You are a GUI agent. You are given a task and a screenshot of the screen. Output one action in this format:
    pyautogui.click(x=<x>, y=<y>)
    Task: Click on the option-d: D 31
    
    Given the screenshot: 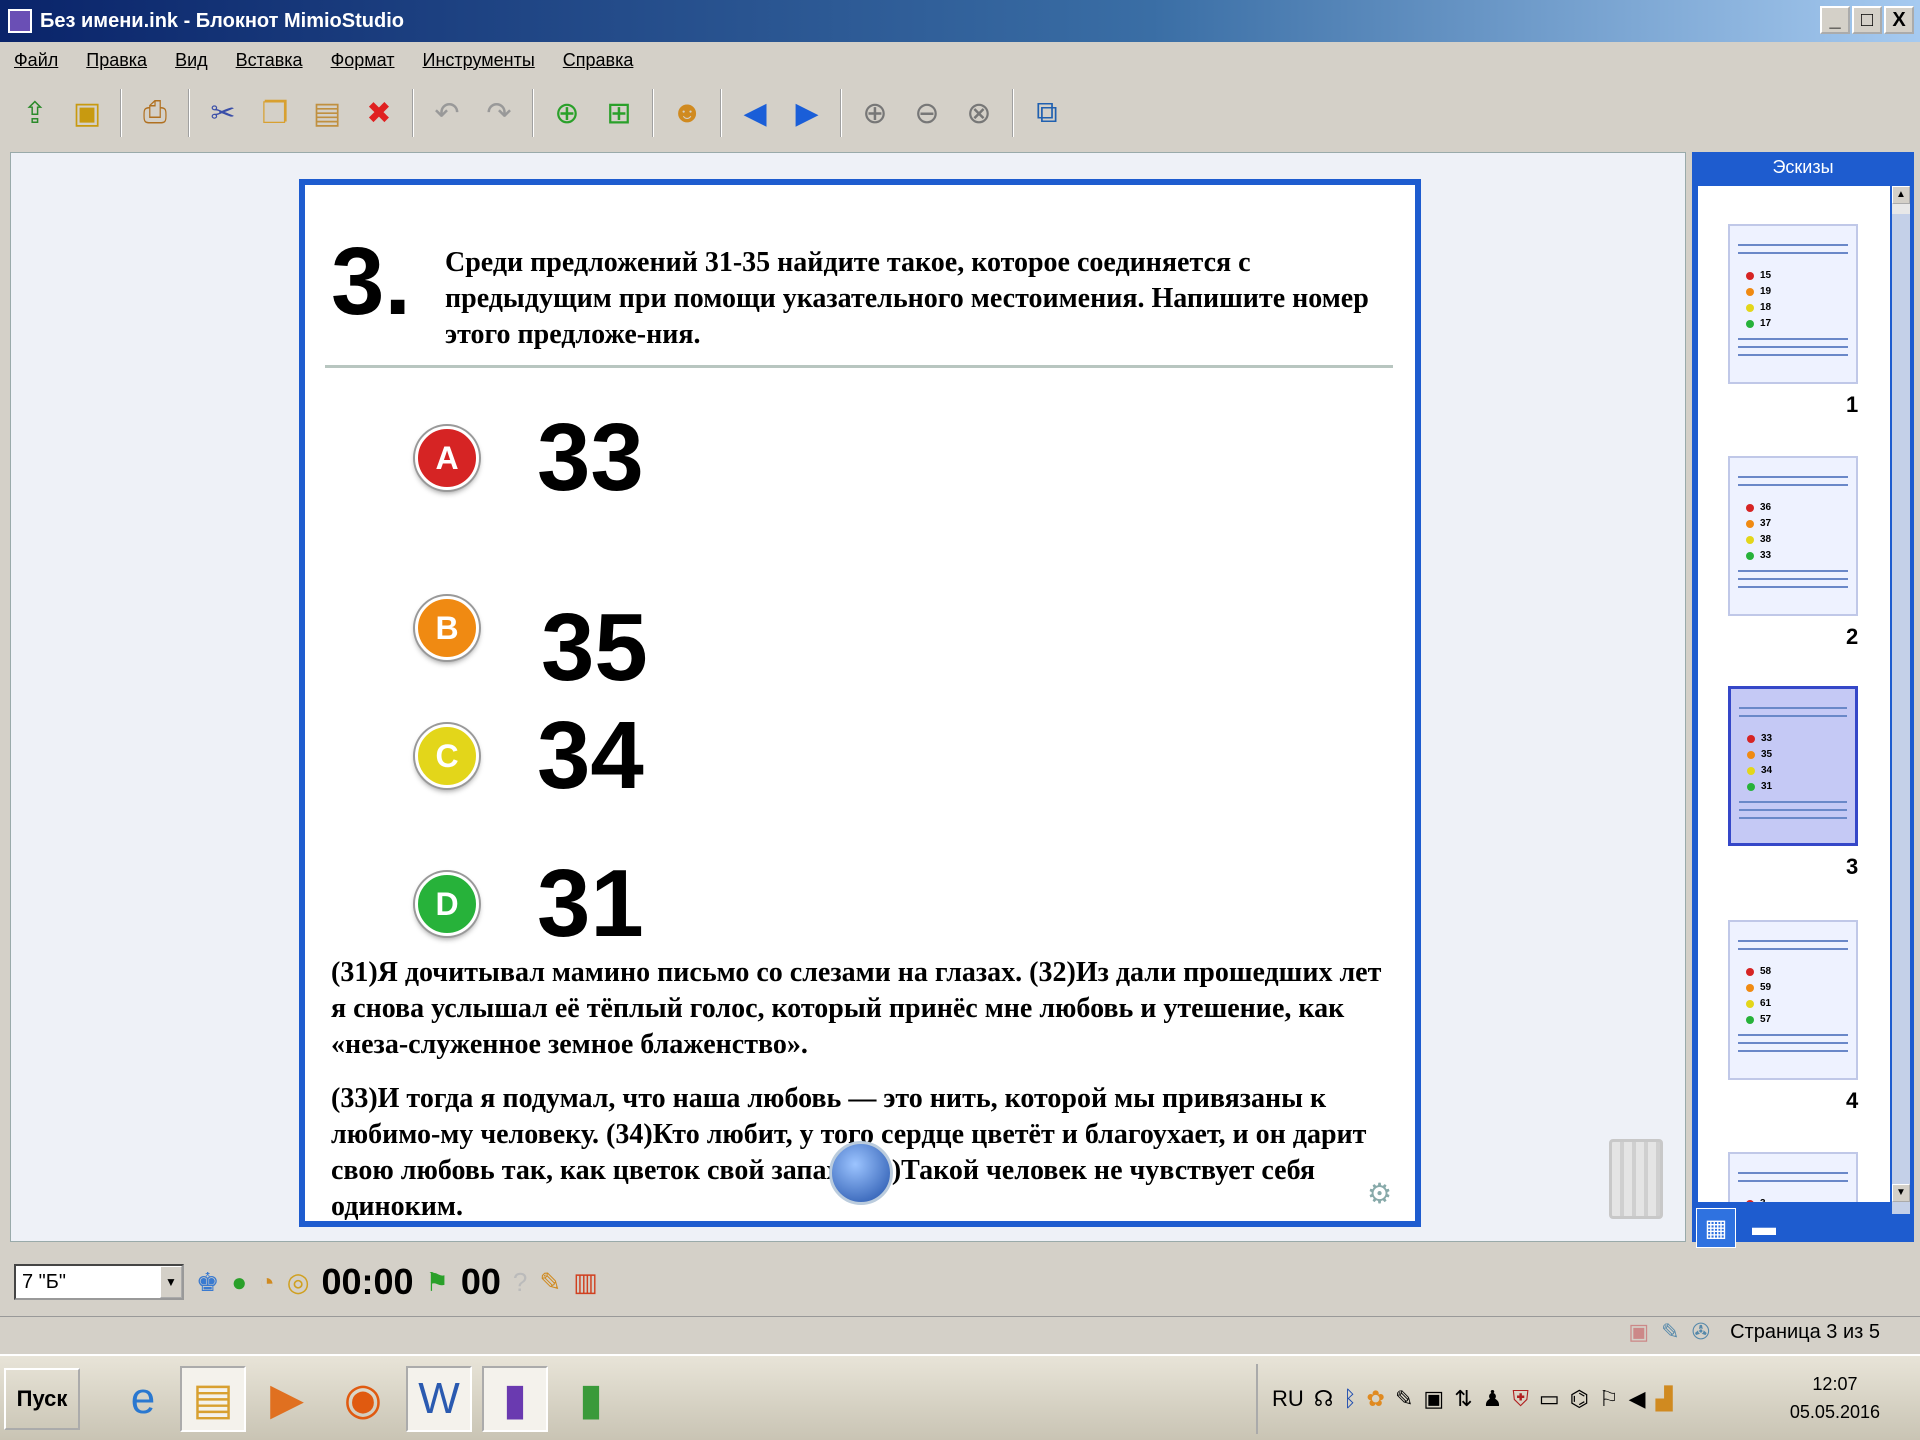 What is the action you would take?
    pyautogui.click(x=529, y=904)
    